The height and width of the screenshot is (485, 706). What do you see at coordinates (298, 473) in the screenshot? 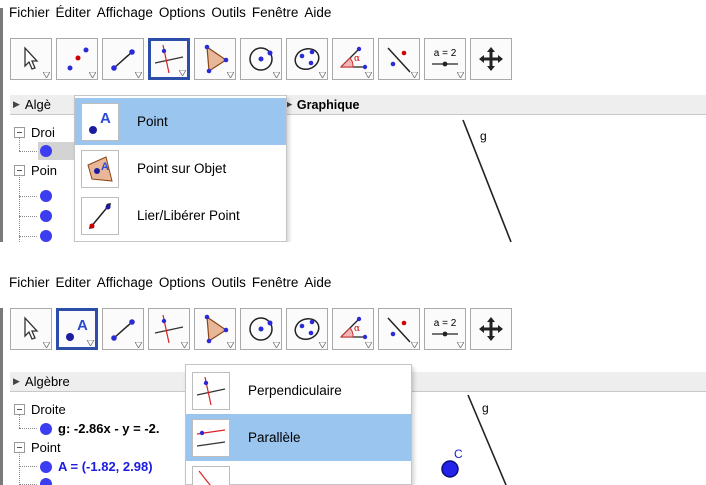
I see `menu-item-perpendicular-bisector` at bounding box center [298, 473].